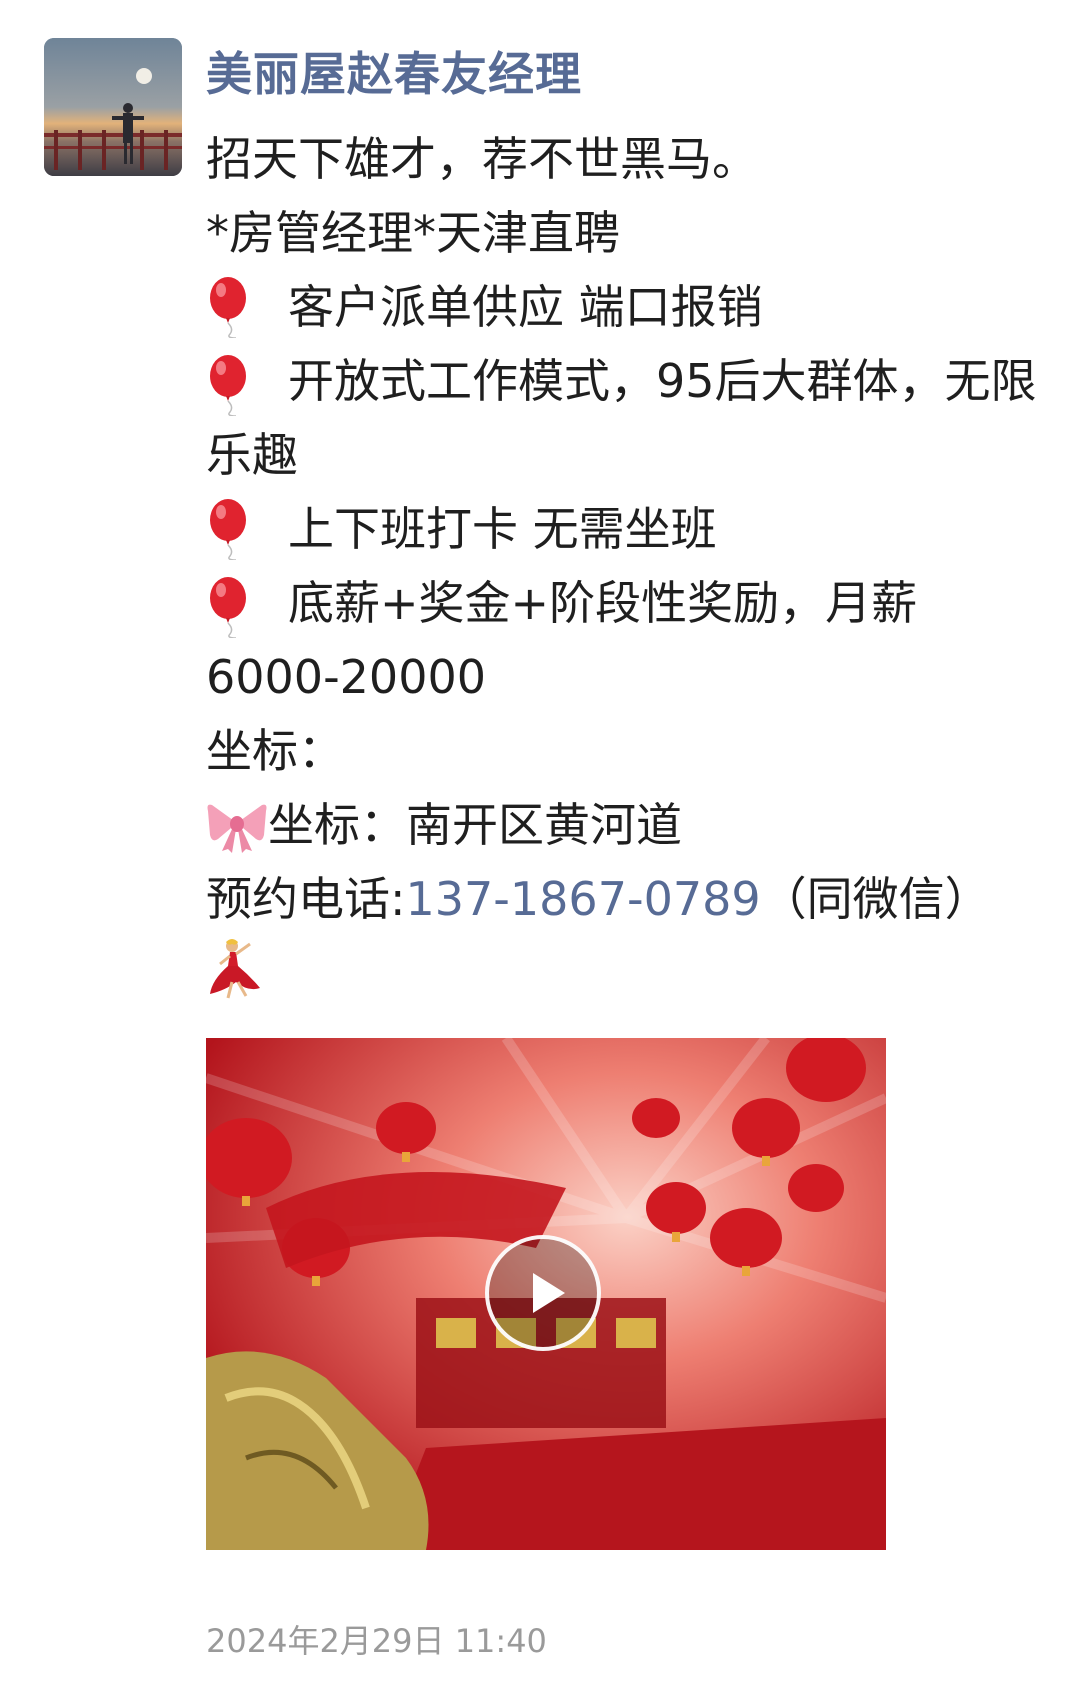 Image resolution: width=1080 pixels, height=1698 pixels. I want to click on dancer-icon, so click(235, 968).